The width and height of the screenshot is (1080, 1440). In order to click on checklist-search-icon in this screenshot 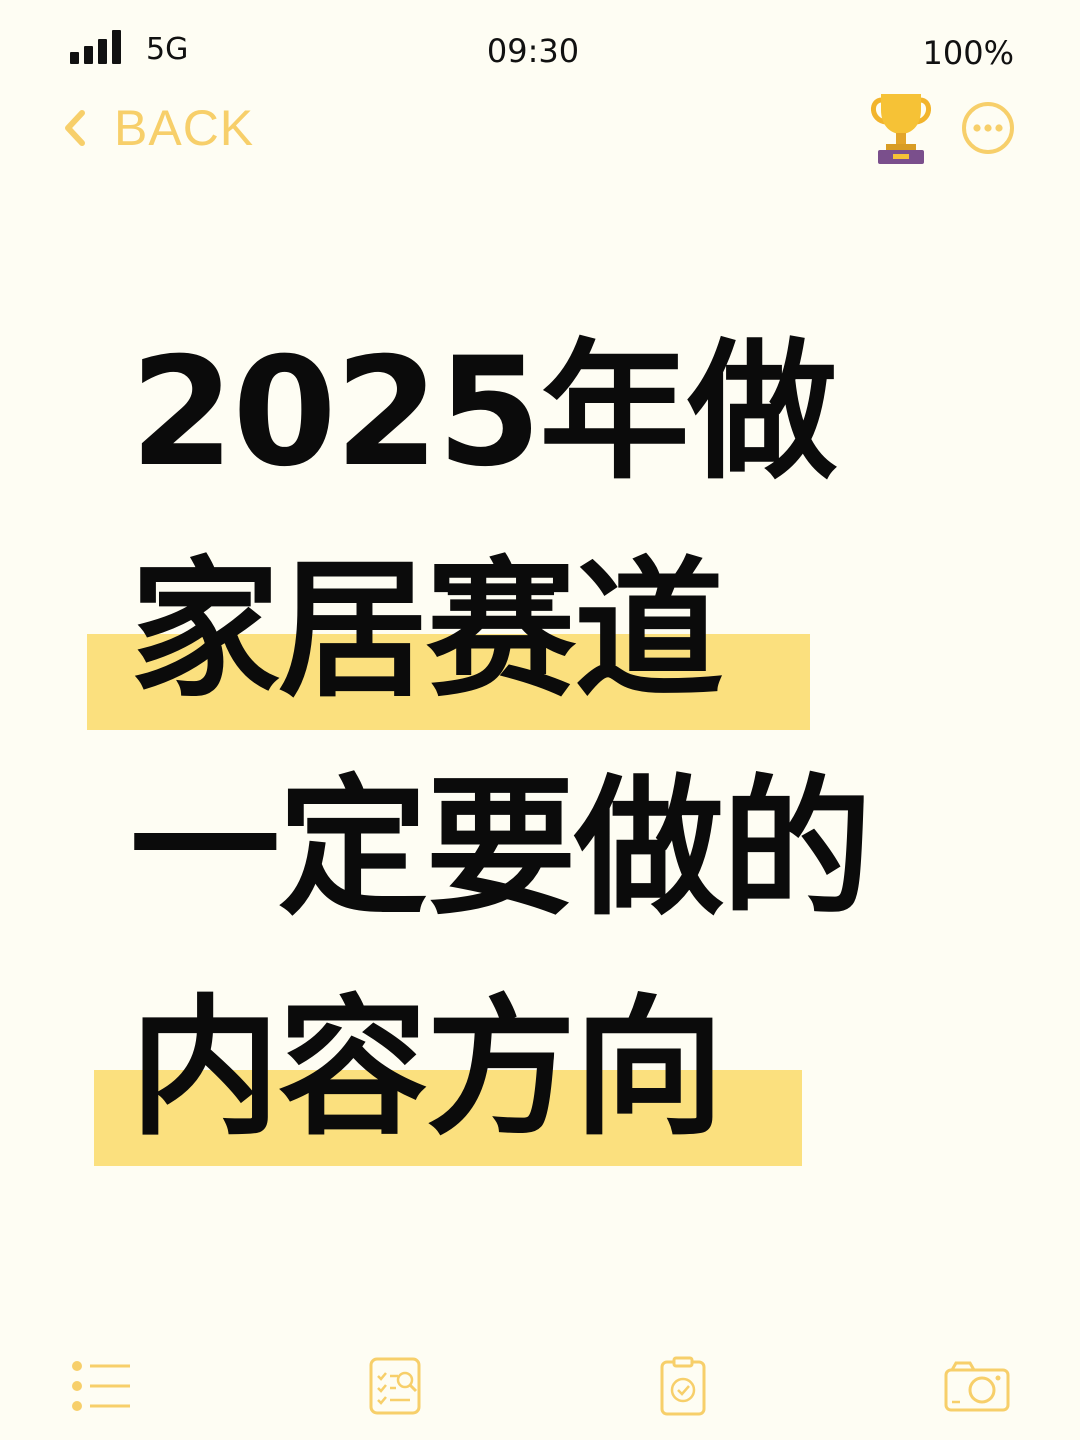, I will do `click(395, 1386)`.